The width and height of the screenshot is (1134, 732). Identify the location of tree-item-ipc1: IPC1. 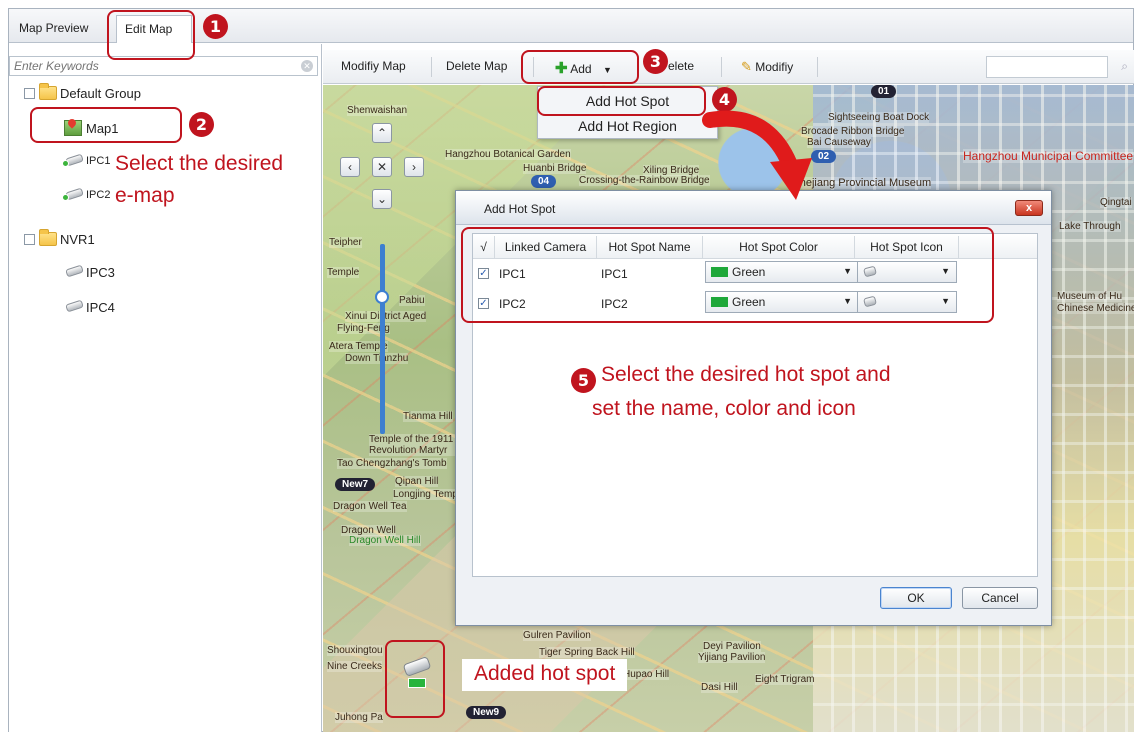
(86, 161).